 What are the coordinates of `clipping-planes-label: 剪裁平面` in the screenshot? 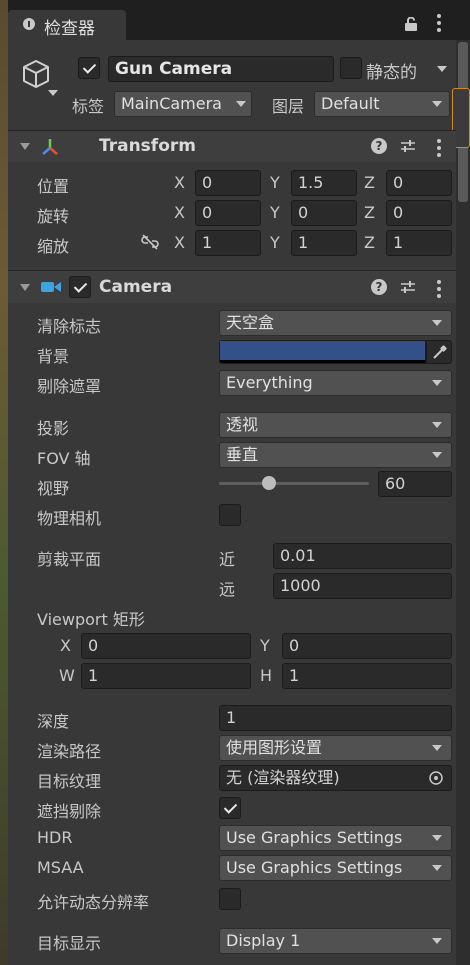 It's located at (69, 559).